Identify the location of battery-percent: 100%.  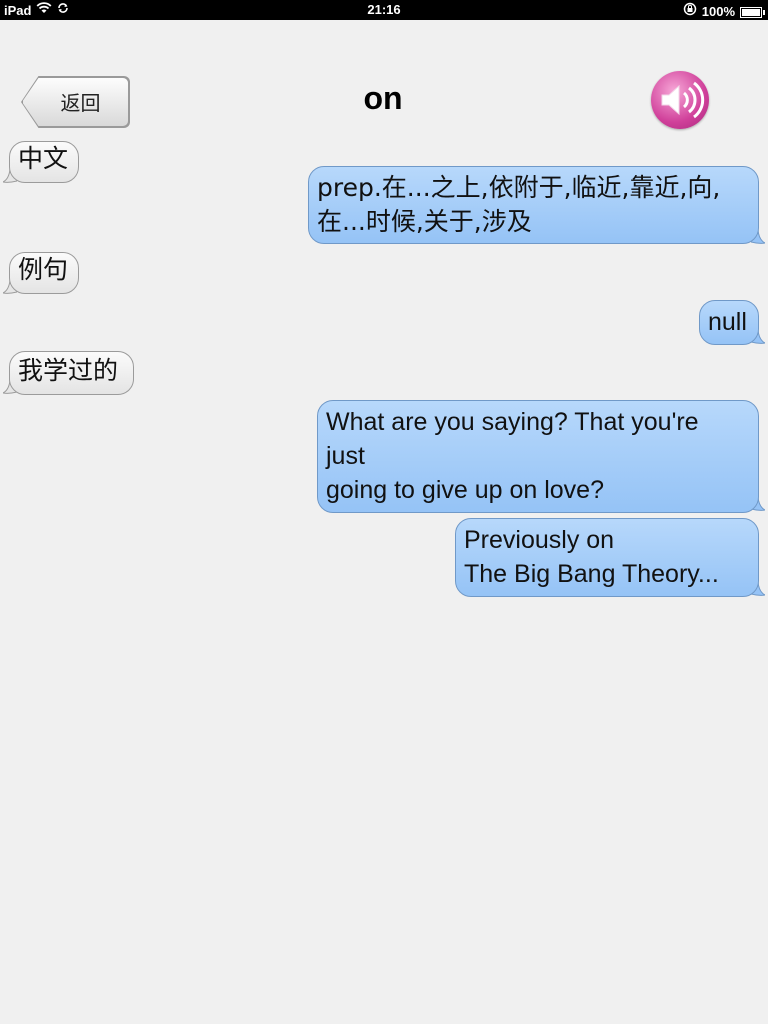
(718, 11).